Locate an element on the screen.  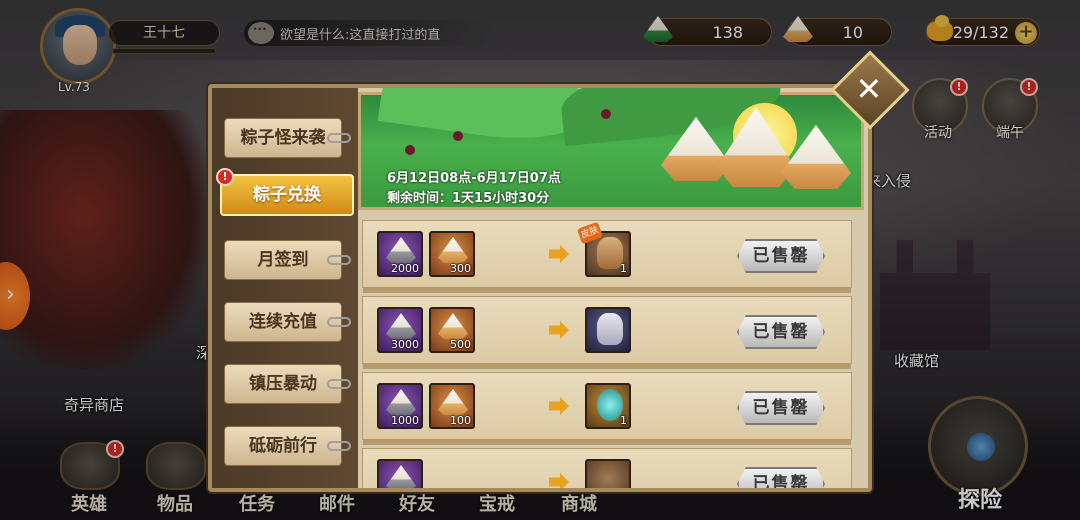
tab-monthly-signin: 月签到 is located at coordinates (287, 260).